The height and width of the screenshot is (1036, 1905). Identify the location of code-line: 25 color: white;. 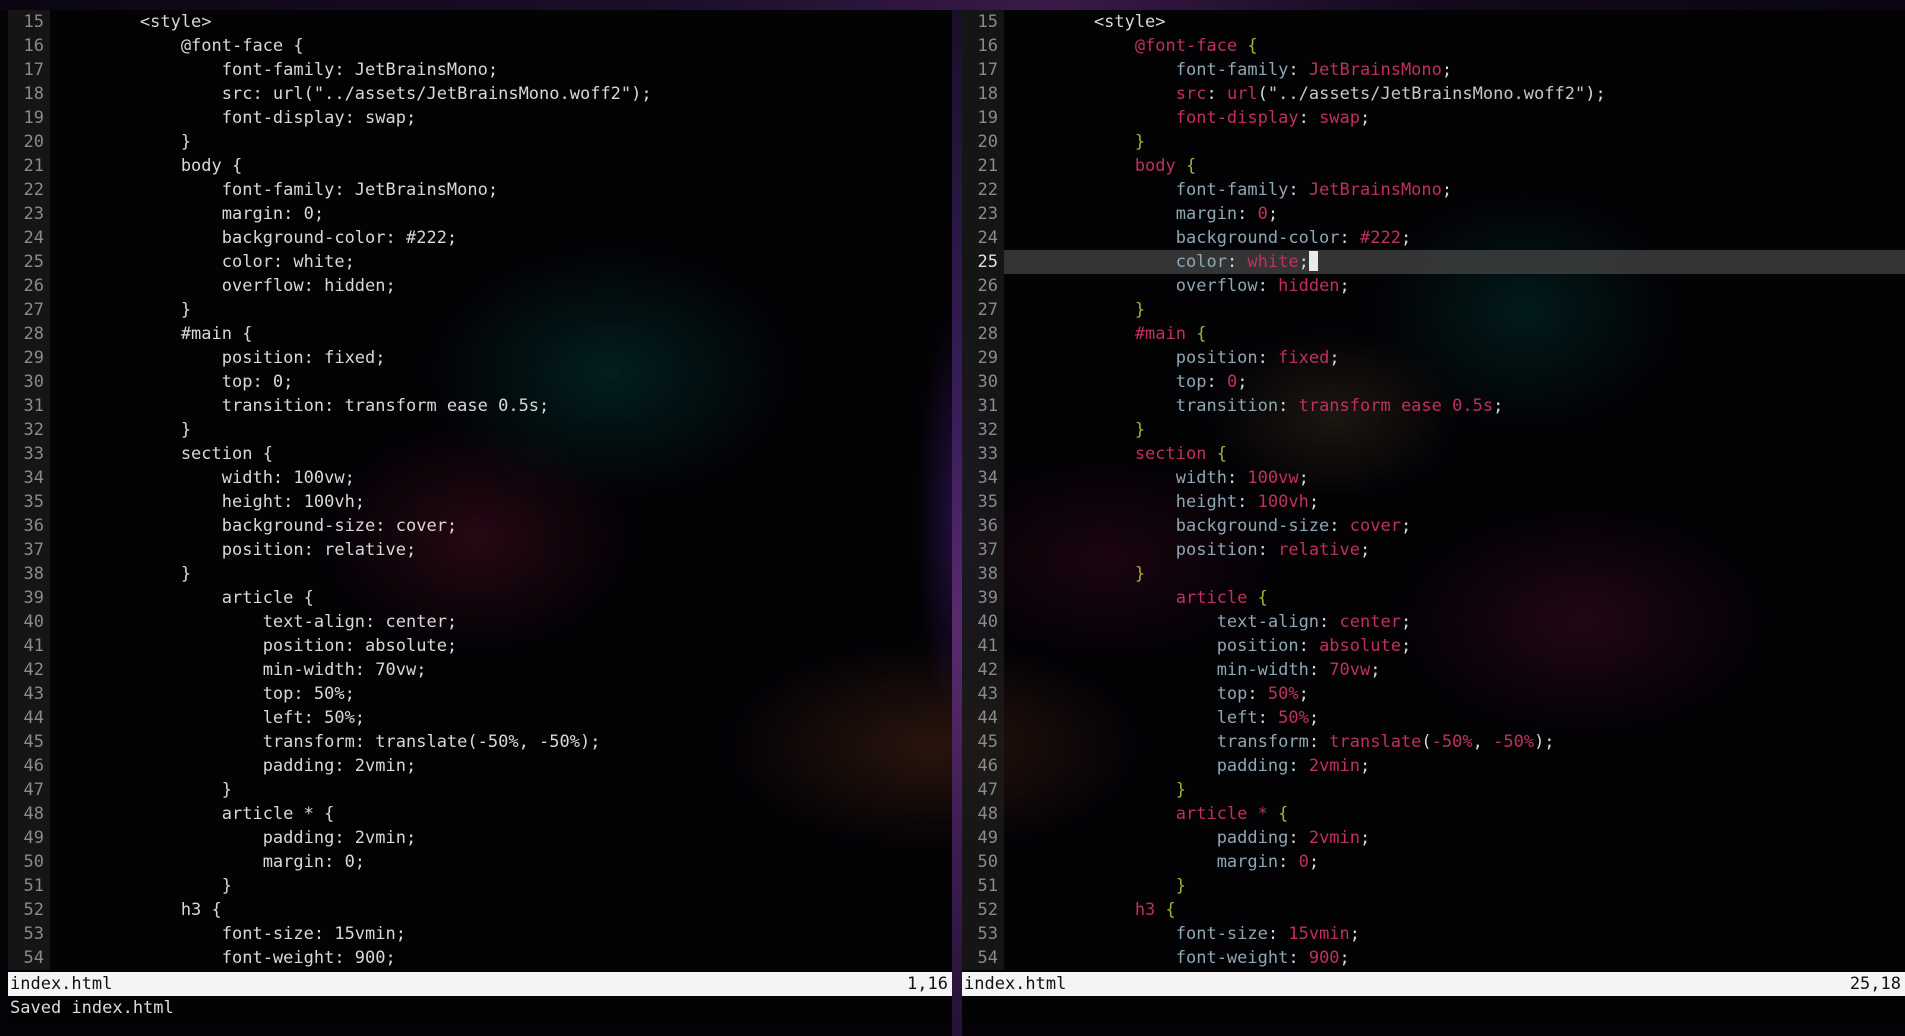
(480, 262).